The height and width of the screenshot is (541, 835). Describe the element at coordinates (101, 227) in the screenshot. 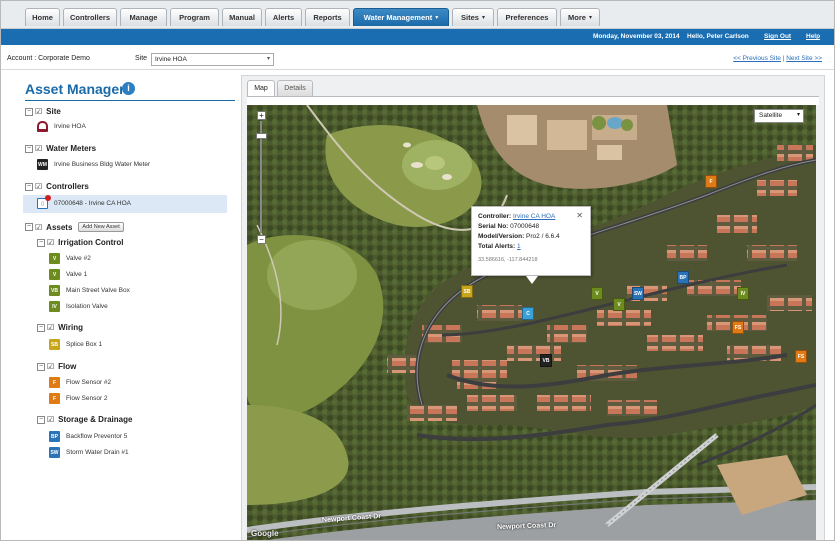

I see `add-new-asset-button: Add New Asset` at that location.